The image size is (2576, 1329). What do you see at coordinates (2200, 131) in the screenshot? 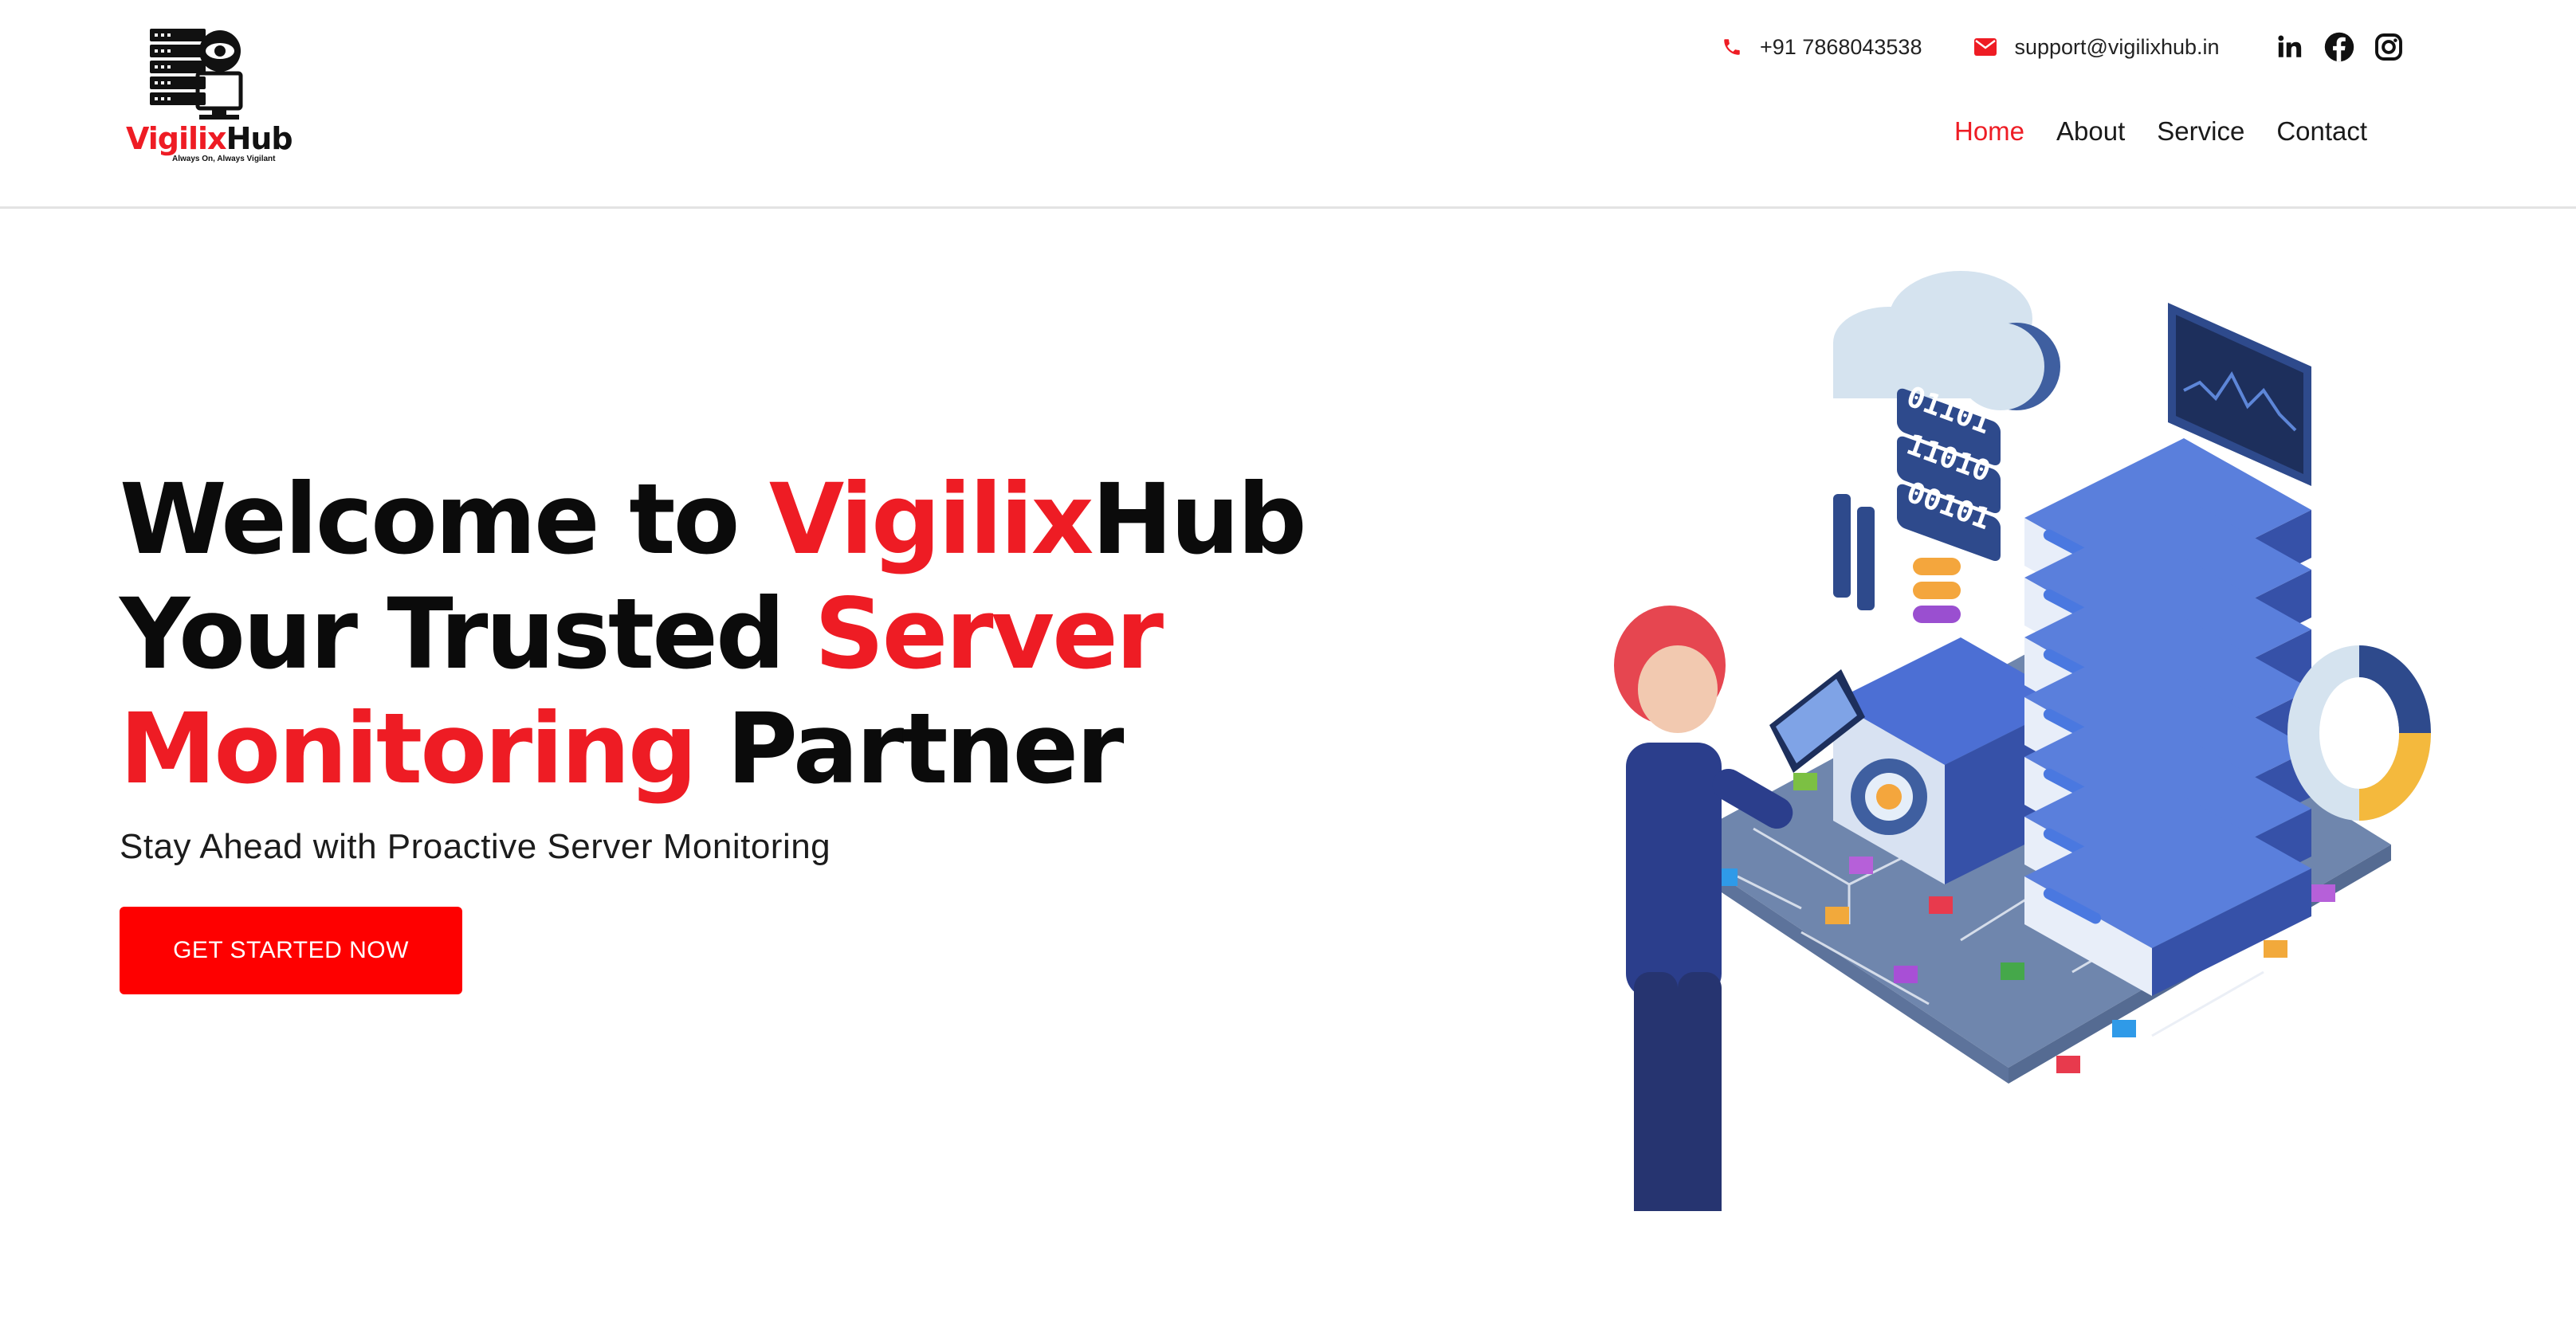
I see `nav-item-service: Service` at bounding box center [2200, 131].